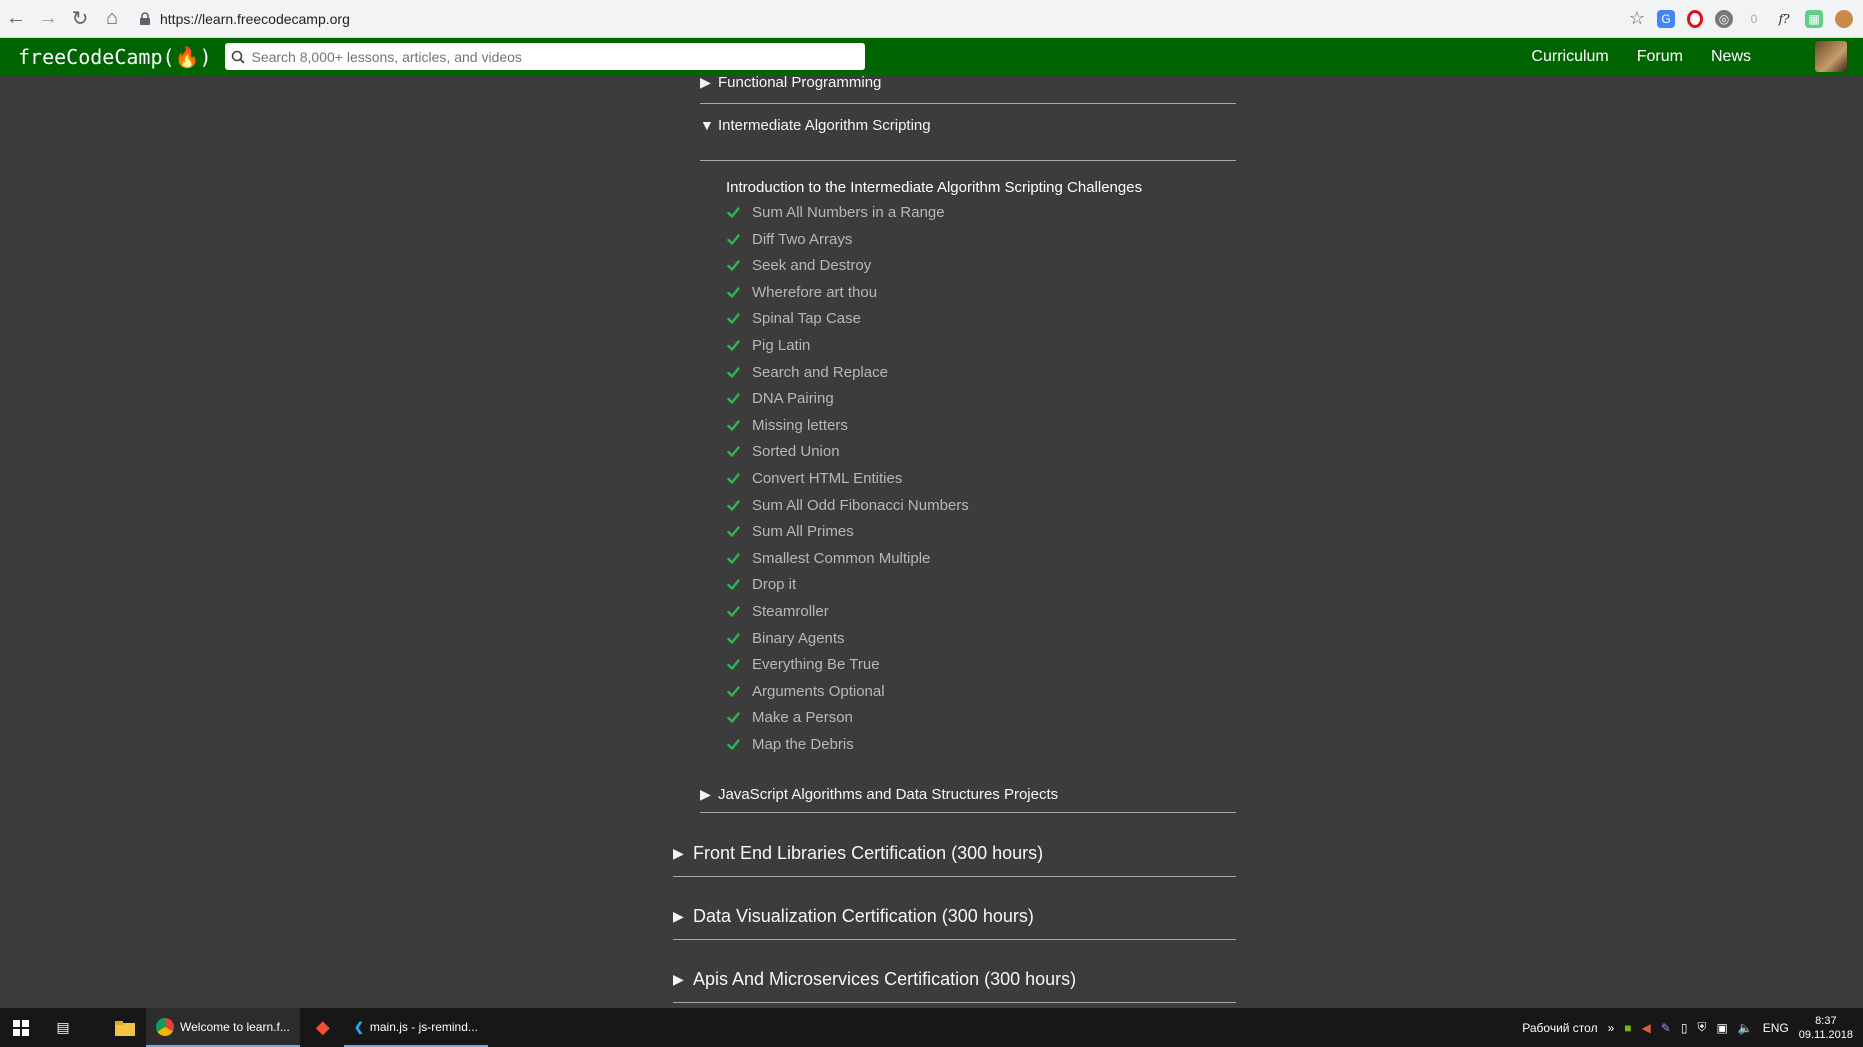  Describe the element at coordinates (968, 136) in the screenshot. I see `block-intermediate-algorithm-scripting: ▼ Intermediate Algorithm Scripting` at that location.